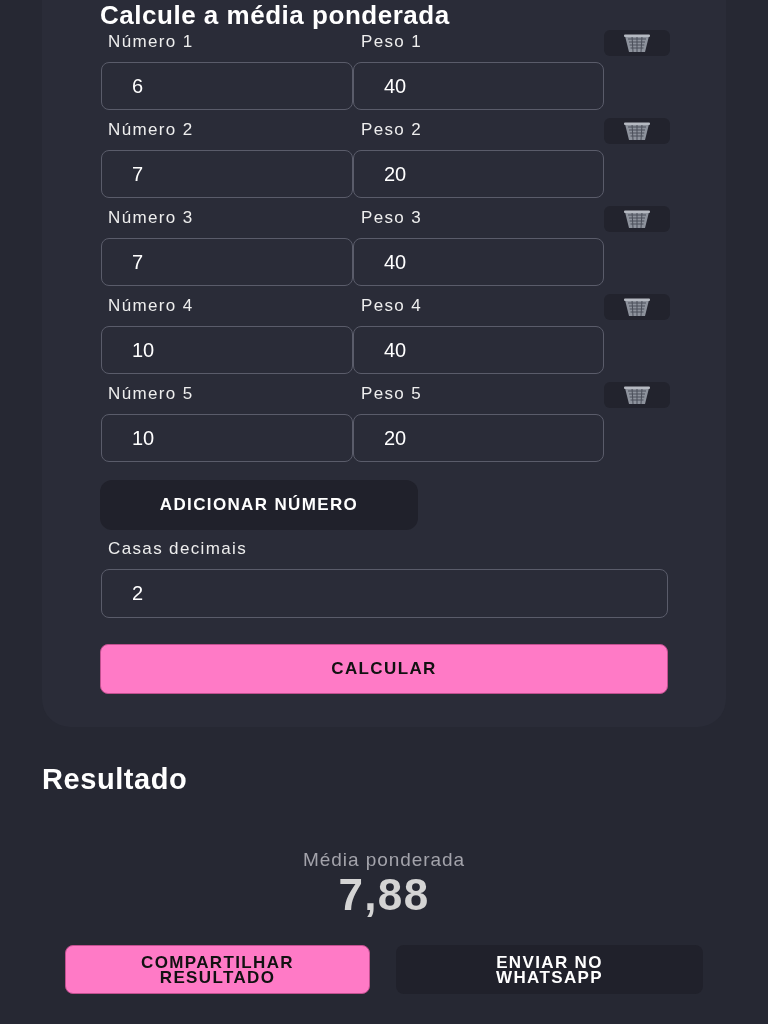 This screenshot has width=768, height=1024. I want to click on weight-label: Peso 4, so click(391, 306).